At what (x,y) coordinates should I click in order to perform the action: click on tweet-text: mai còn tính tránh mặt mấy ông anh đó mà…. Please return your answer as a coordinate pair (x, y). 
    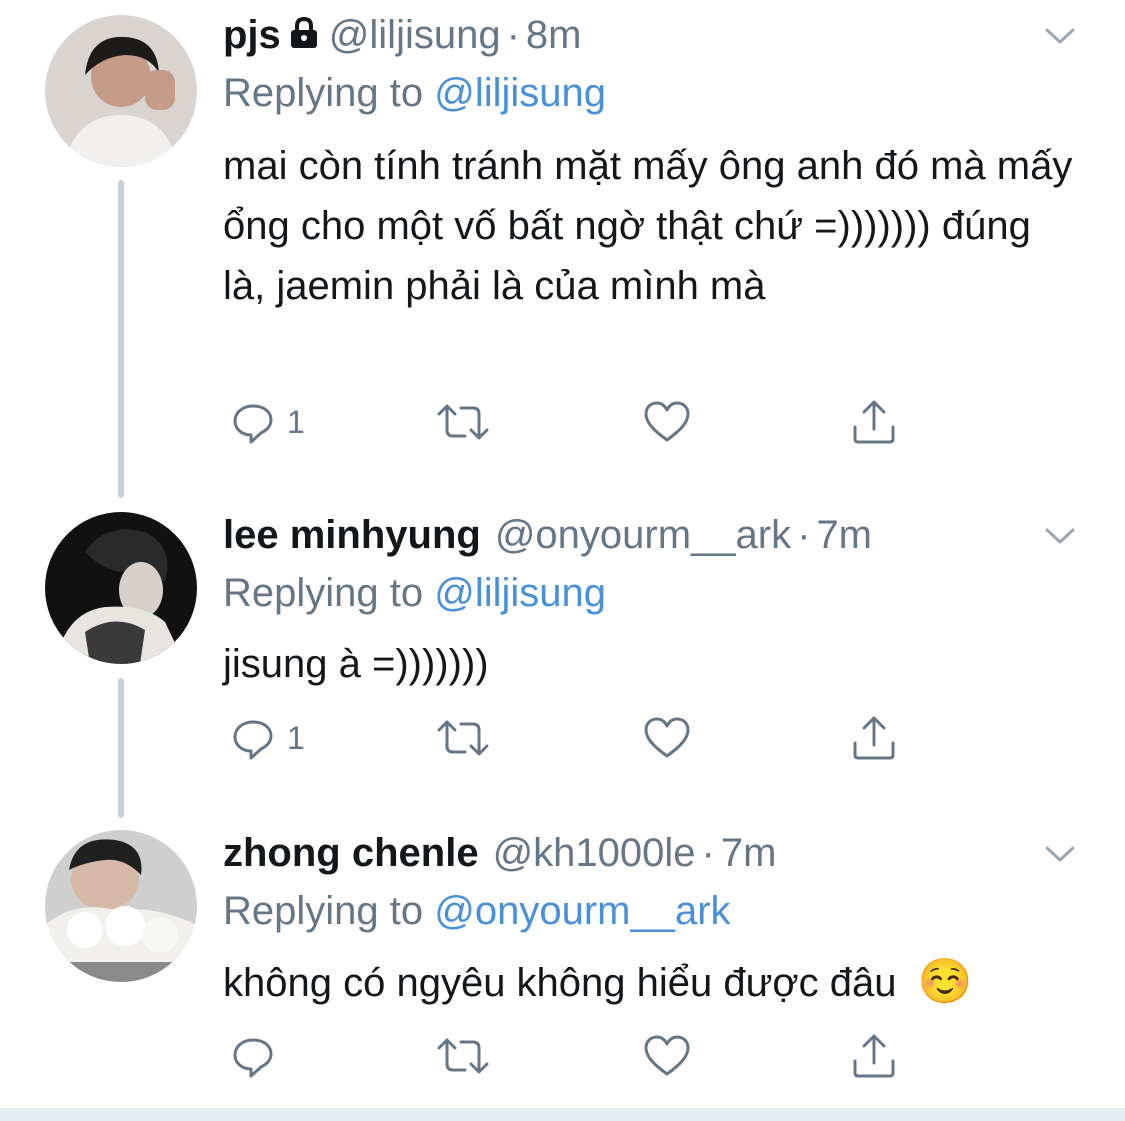
    Looking at the image, I should click on (648, 226).